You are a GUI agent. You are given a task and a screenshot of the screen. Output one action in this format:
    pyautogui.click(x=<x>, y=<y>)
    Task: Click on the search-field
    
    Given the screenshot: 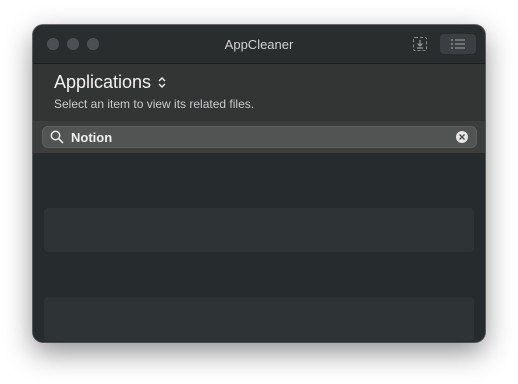 What is the action you would take?
    pyautogui.click(x=259, y=137)
    